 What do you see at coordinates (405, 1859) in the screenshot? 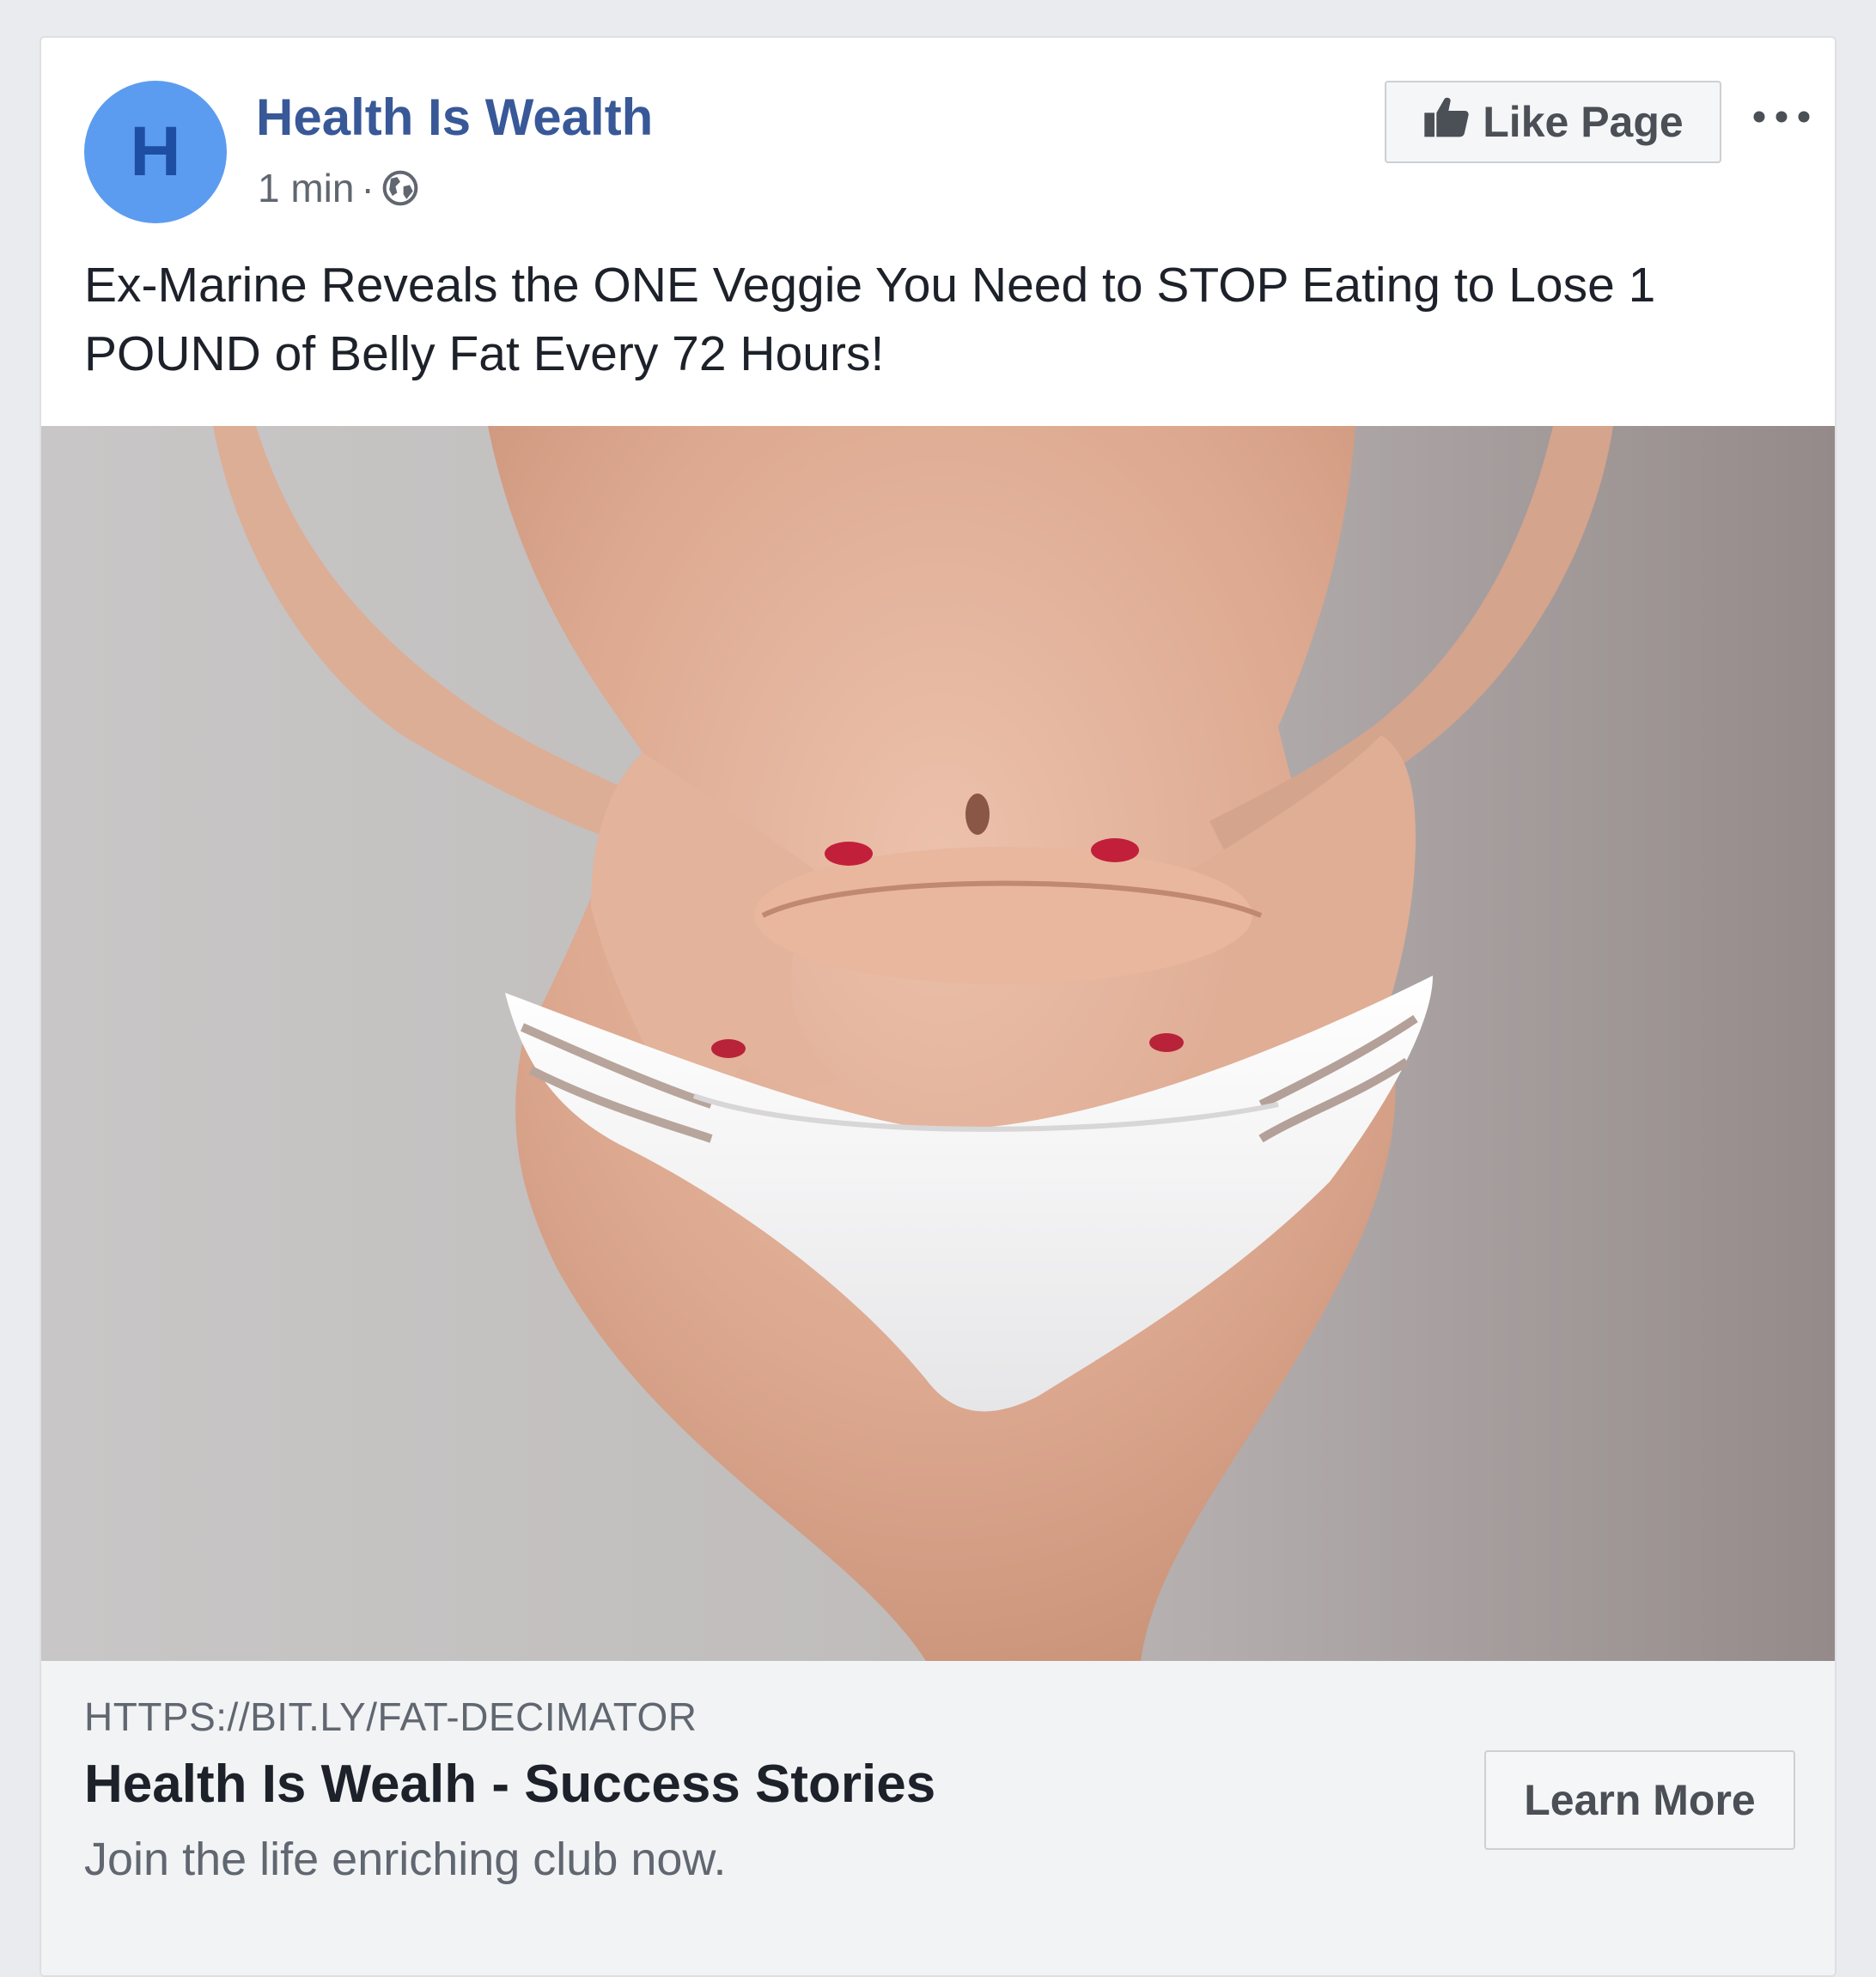
I see `link-description: Join the life enriching club now.` at bounding box center [405, 1859].